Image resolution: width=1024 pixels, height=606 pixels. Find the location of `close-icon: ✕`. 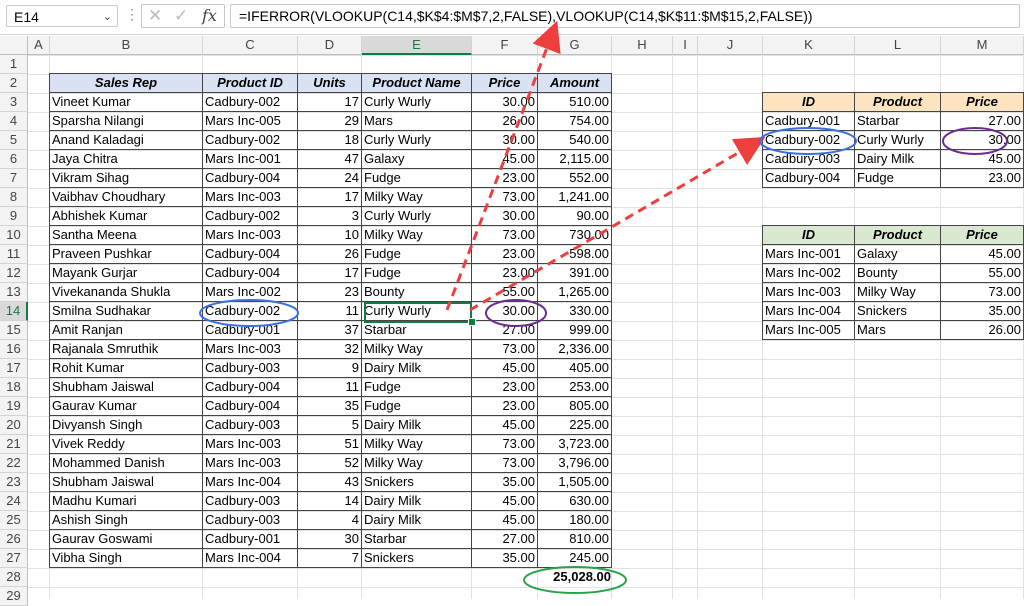

close-icon: ✕ is located at coordinates (155, 16).